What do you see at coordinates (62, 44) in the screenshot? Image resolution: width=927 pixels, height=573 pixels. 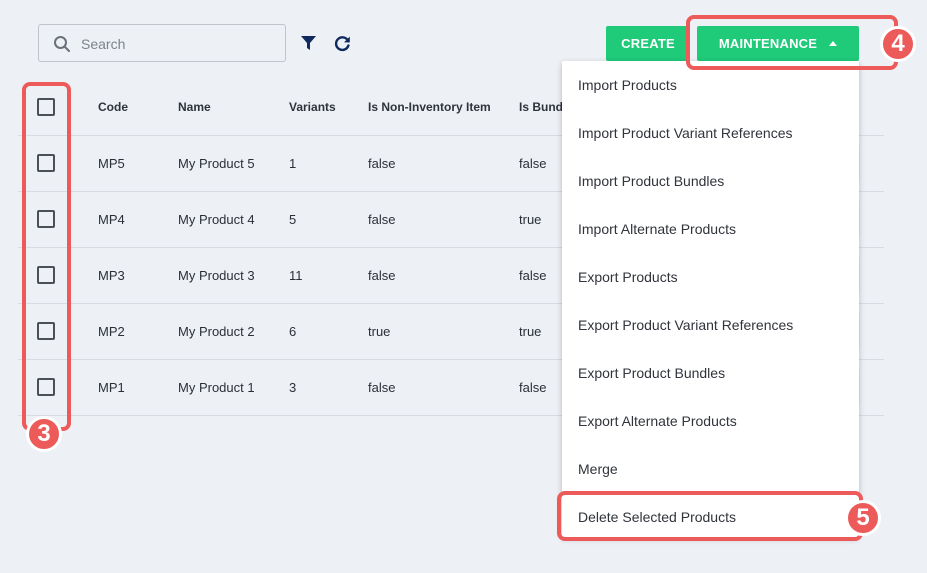 I see `search-icon` at bounding box center [62, 44].